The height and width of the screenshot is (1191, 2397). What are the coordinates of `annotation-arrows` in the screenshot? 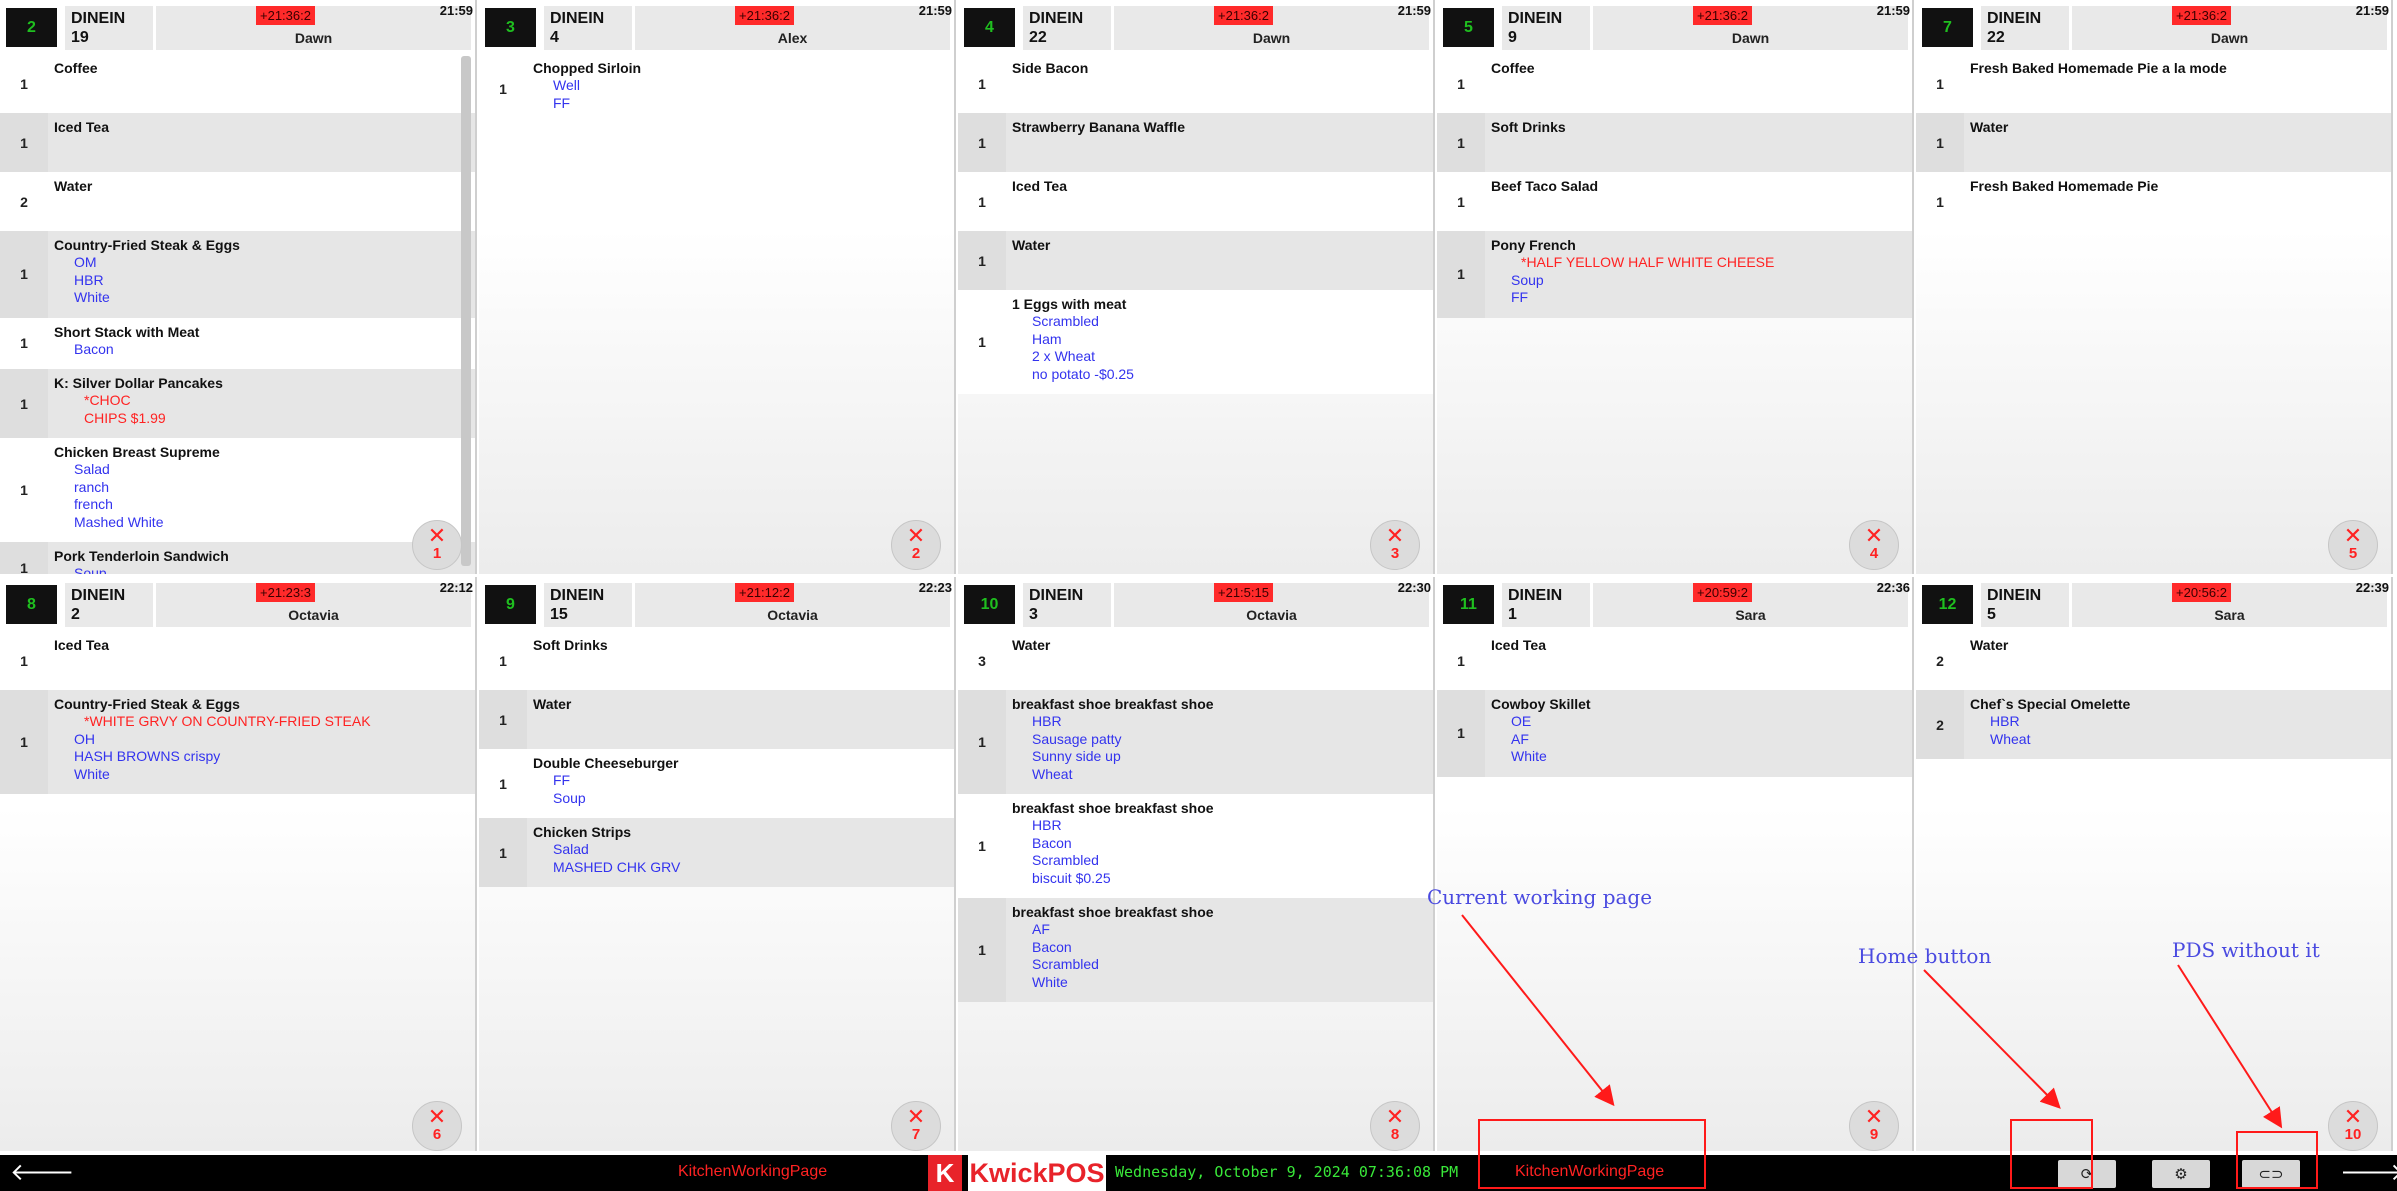 It's located at (1872, 1021).